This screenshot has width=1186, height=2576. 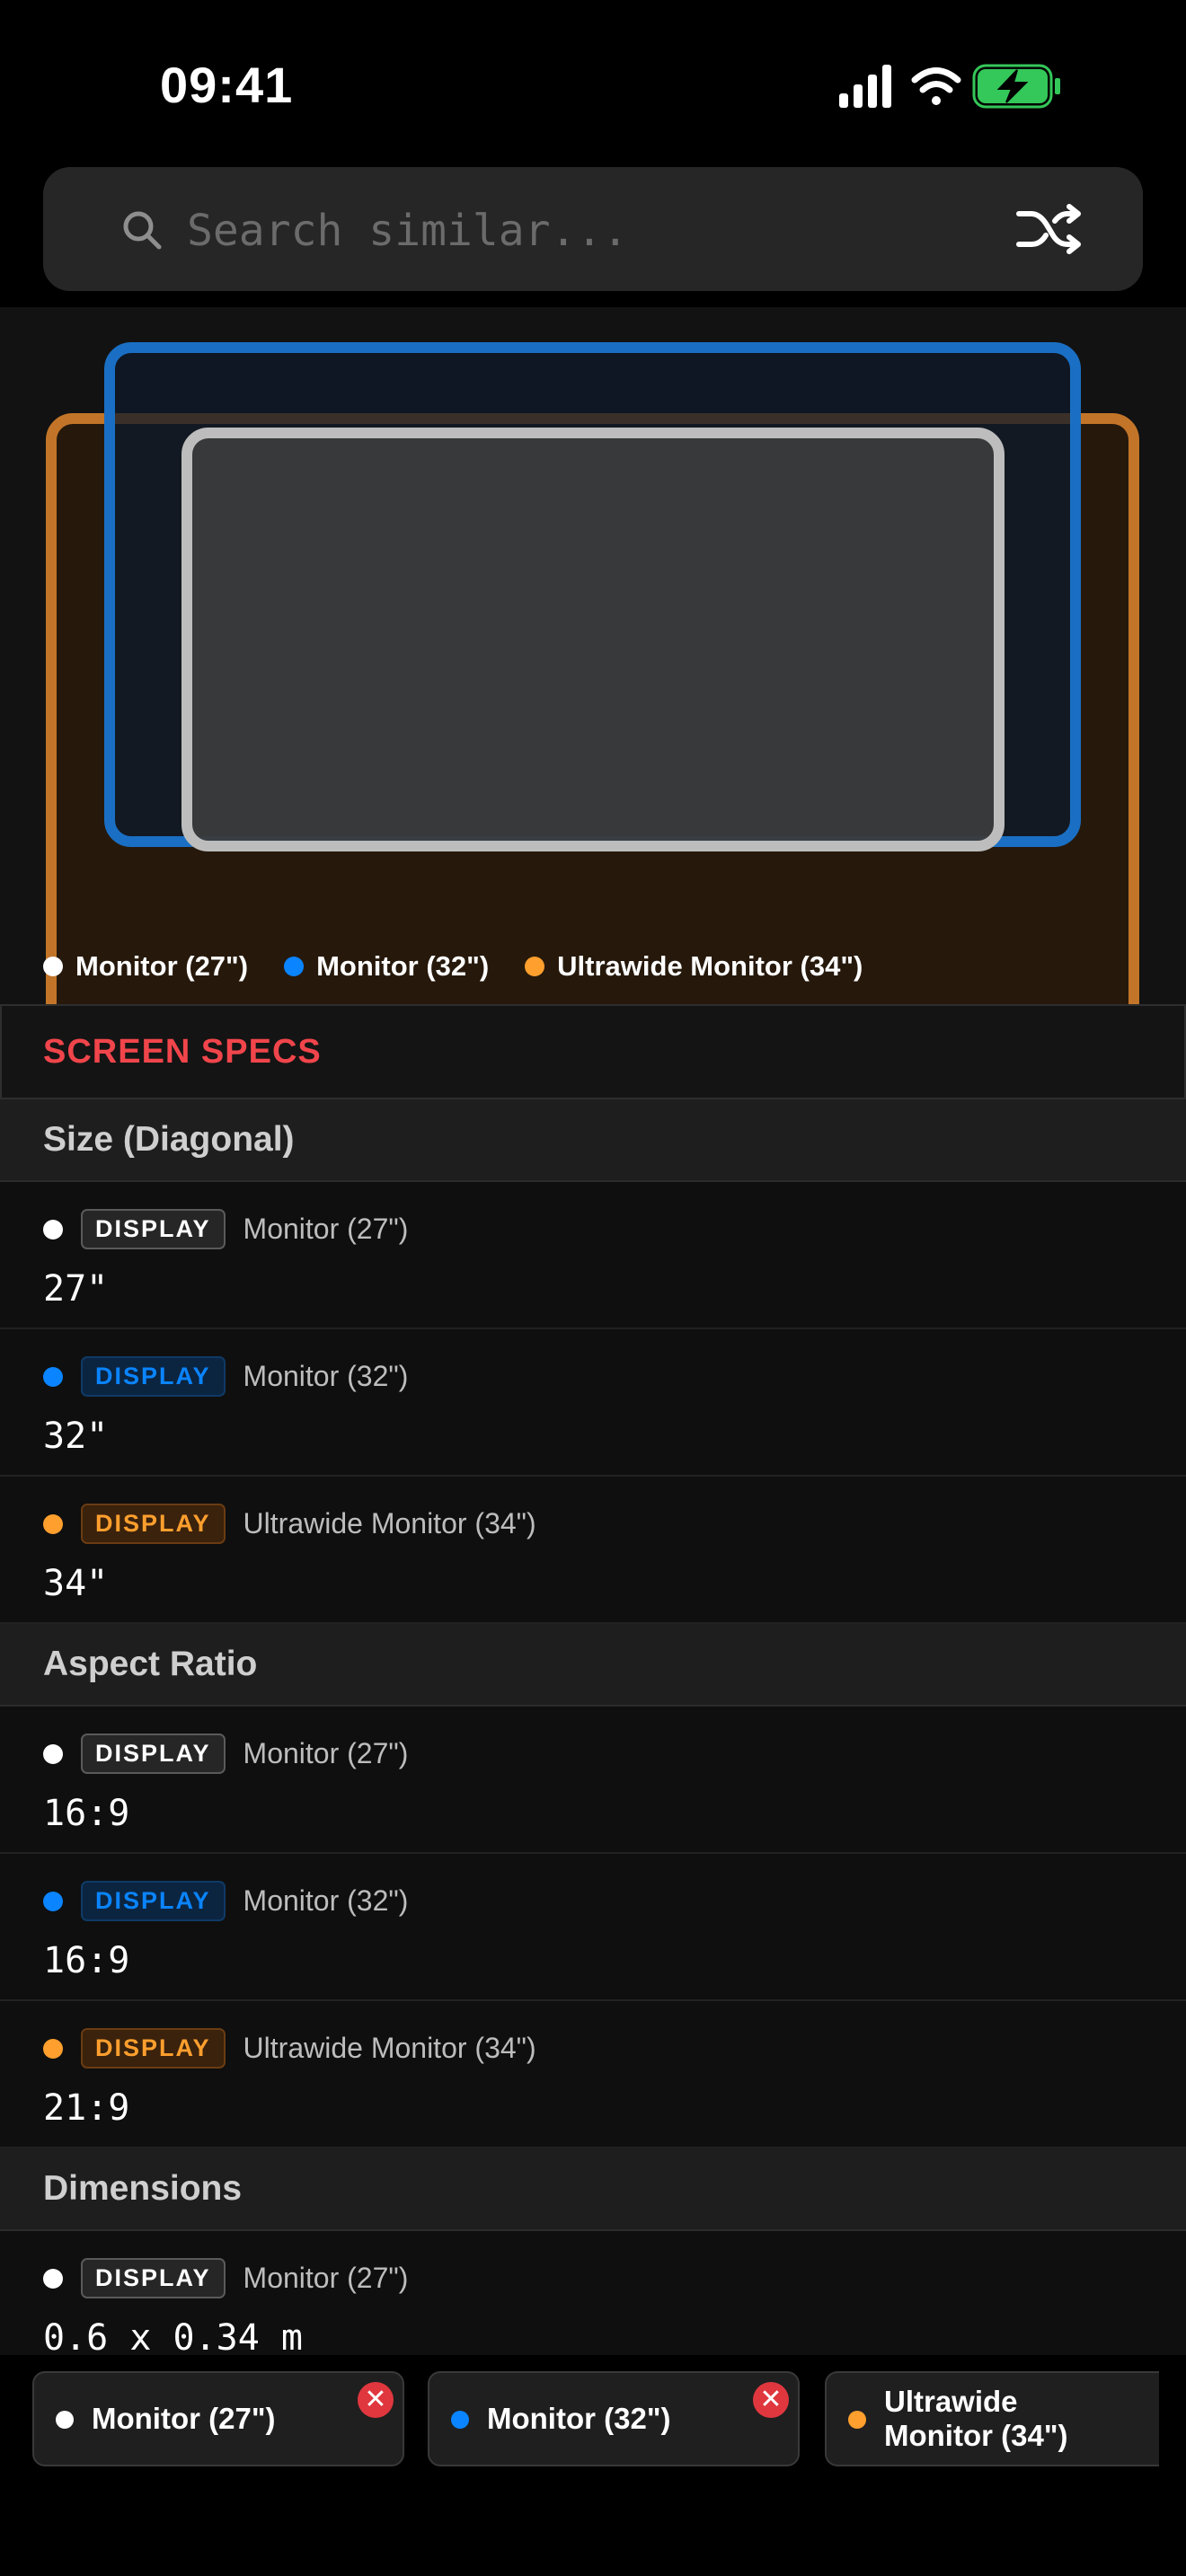 I want to click on legend-item-monitor-27: Monitor (27"), so click(x=145, y=966).